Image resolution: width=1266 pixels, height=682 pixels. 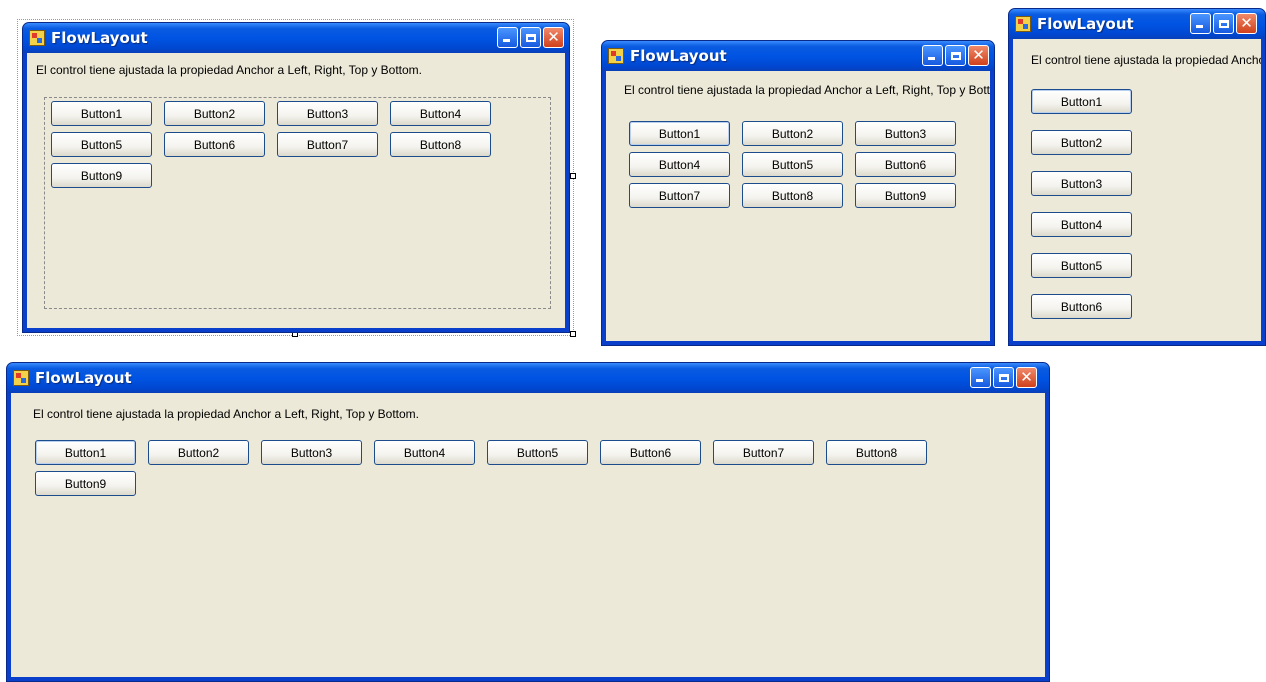 I want to click on resize-handle-right, so click(x=573, y=176).